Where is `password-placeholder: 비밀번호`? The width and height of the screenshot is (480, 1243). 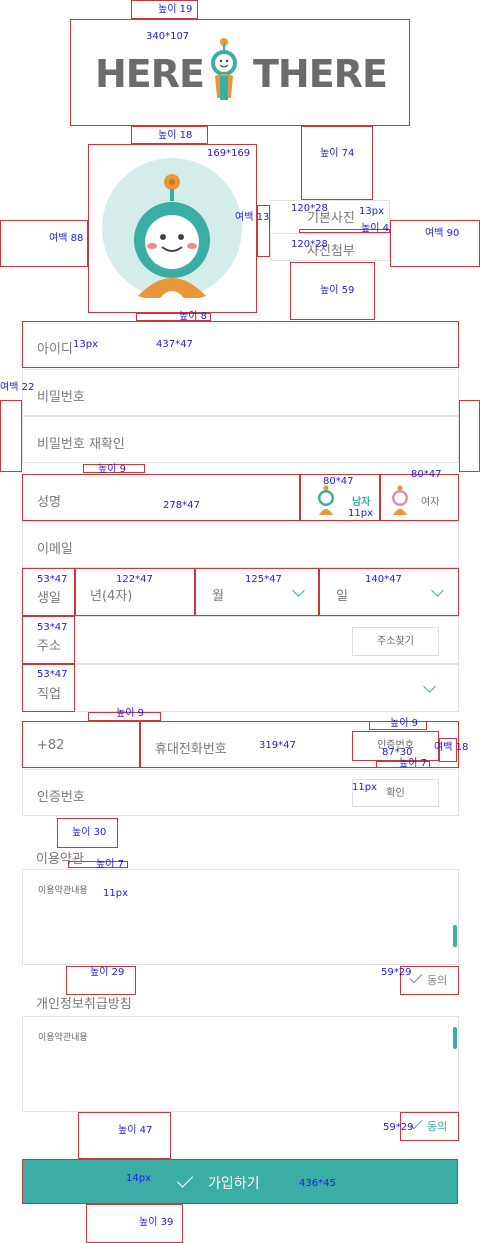 password-placeholder: 비밀번호 is located at coordinates (61, 397).